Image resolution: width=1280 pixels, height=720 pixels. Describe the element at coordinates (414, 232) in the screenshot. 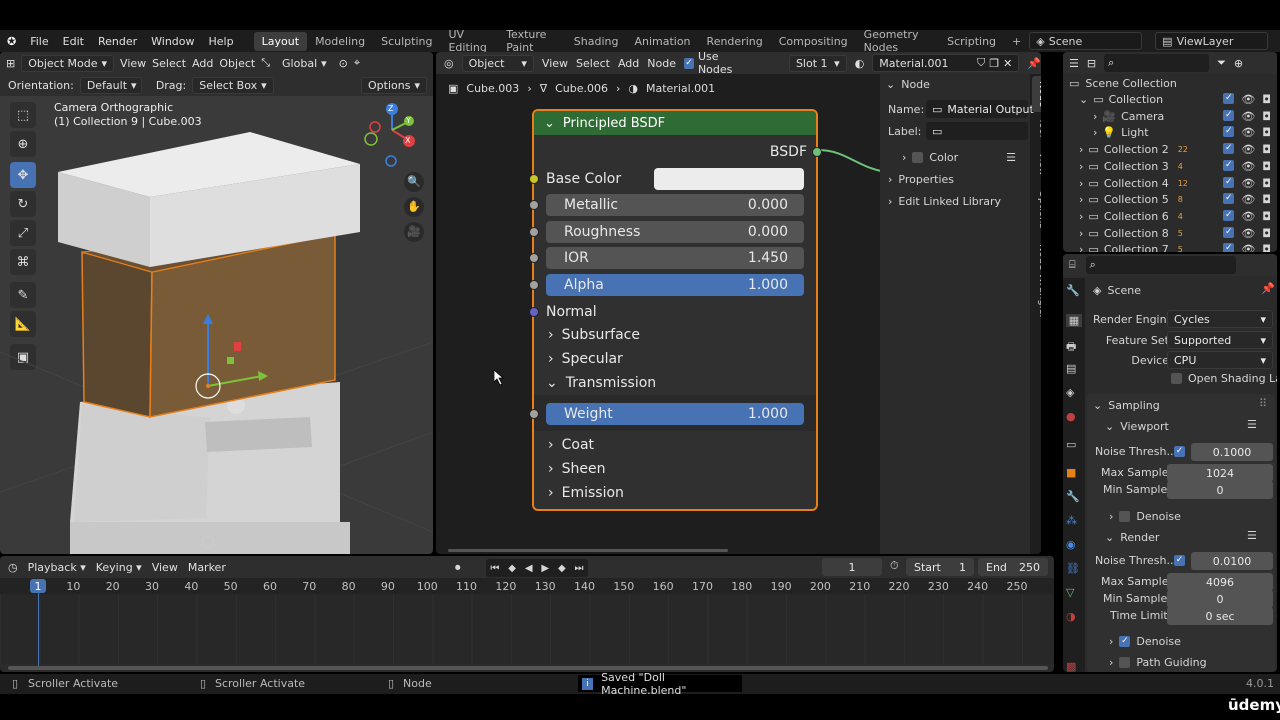

I see `camera-view-icon: 🎥` at that location.